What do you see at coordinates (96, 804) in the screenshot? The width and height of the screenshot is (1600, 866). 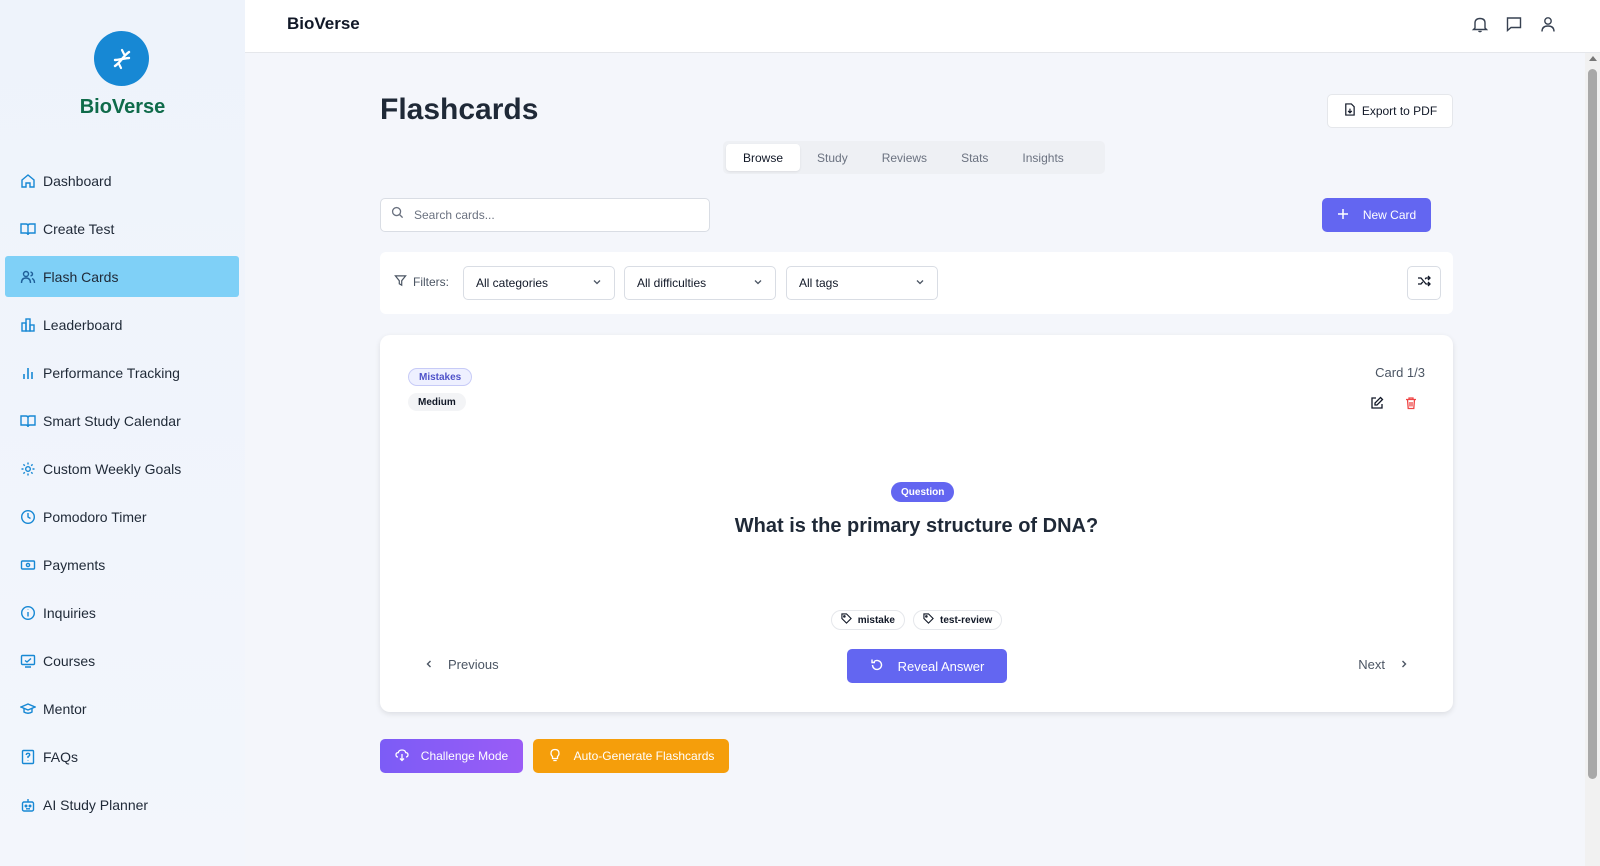 I see `sidebar-item-label: AI Study Planner` at bounding box center [96, 804].